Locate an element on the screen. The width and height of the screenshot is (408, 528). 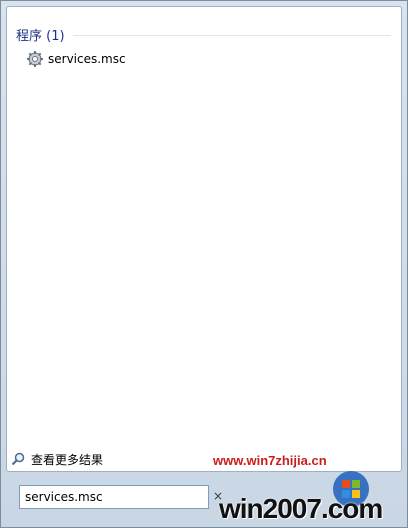
result-item-label: services.msc is located at coordinates (87, 59).